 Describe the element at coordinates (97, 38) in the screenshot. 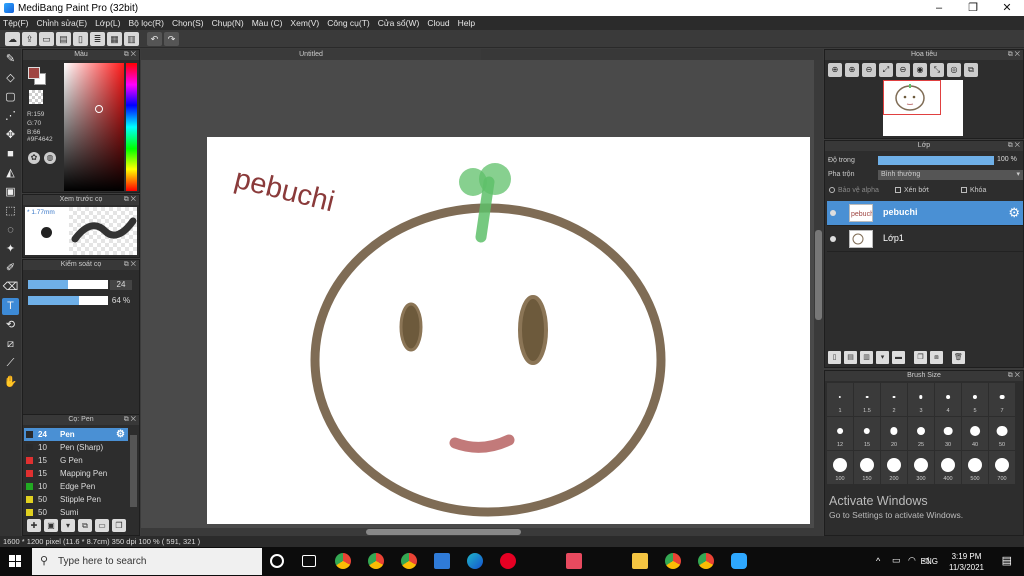

I see `page-list-icon: ≣` at that location.